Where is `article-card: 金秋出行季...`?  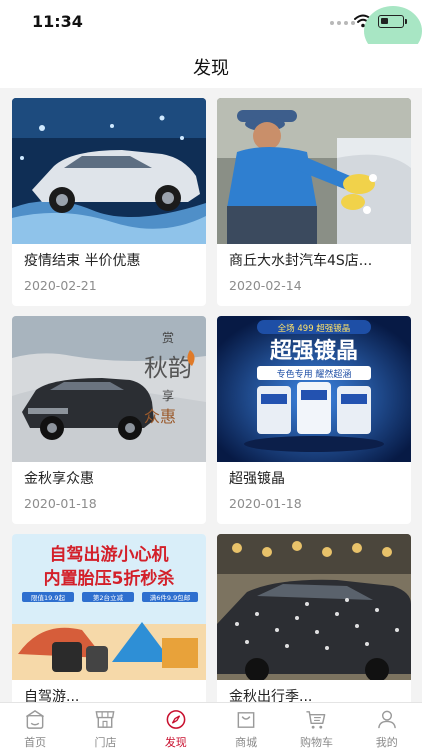 article-card: 金秋出行季... is located at coordinates (314, 618).